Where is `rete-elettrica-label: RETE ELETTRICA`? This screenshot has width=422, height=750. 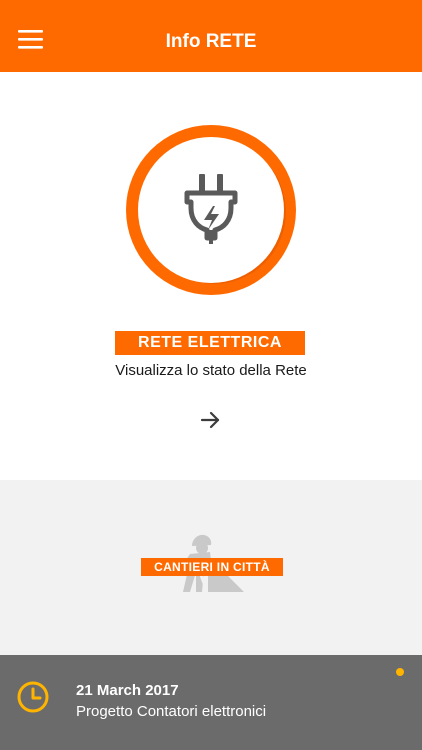 rete-elettrica-label: RETE ELETTRICA is located at coordinates (210, 343).